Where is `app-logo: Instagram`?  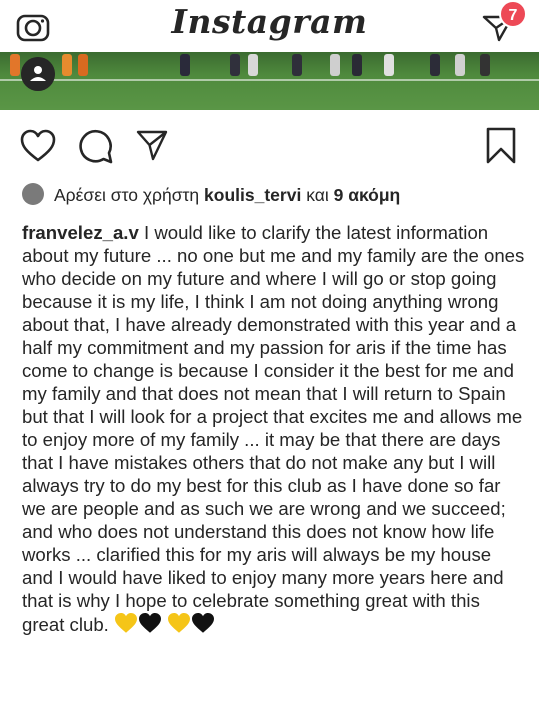 app-logo: Instagram is located at coordinates (269, 21).